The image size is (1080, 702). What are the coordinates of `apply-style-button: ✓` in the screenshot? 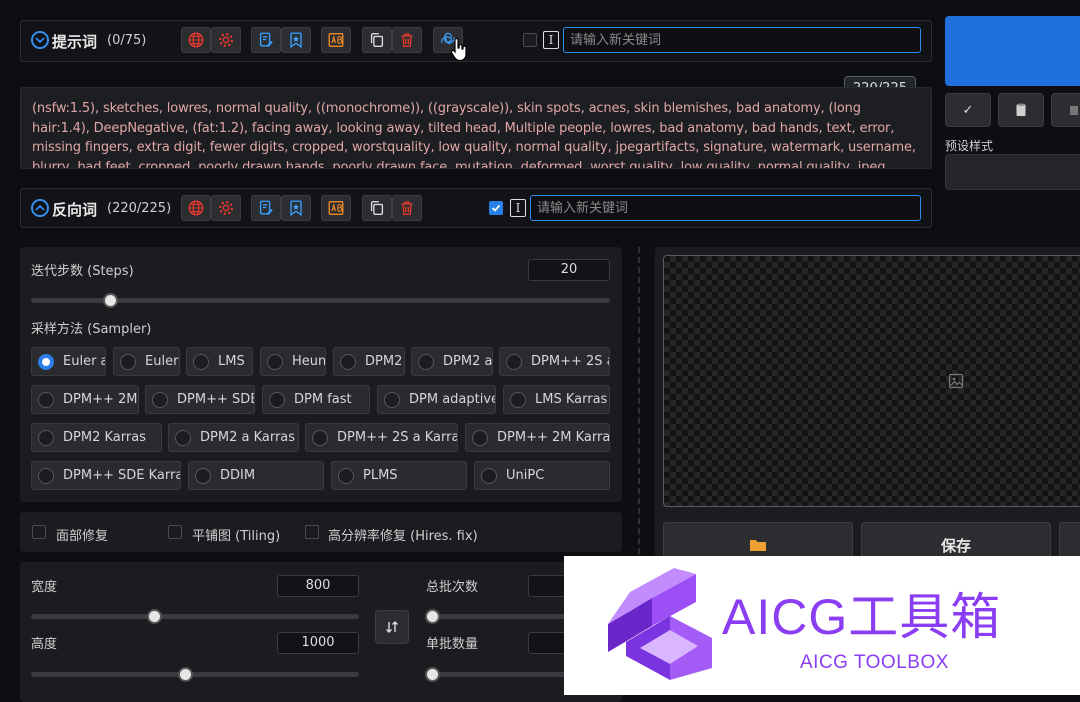 It's located at (968, 110).